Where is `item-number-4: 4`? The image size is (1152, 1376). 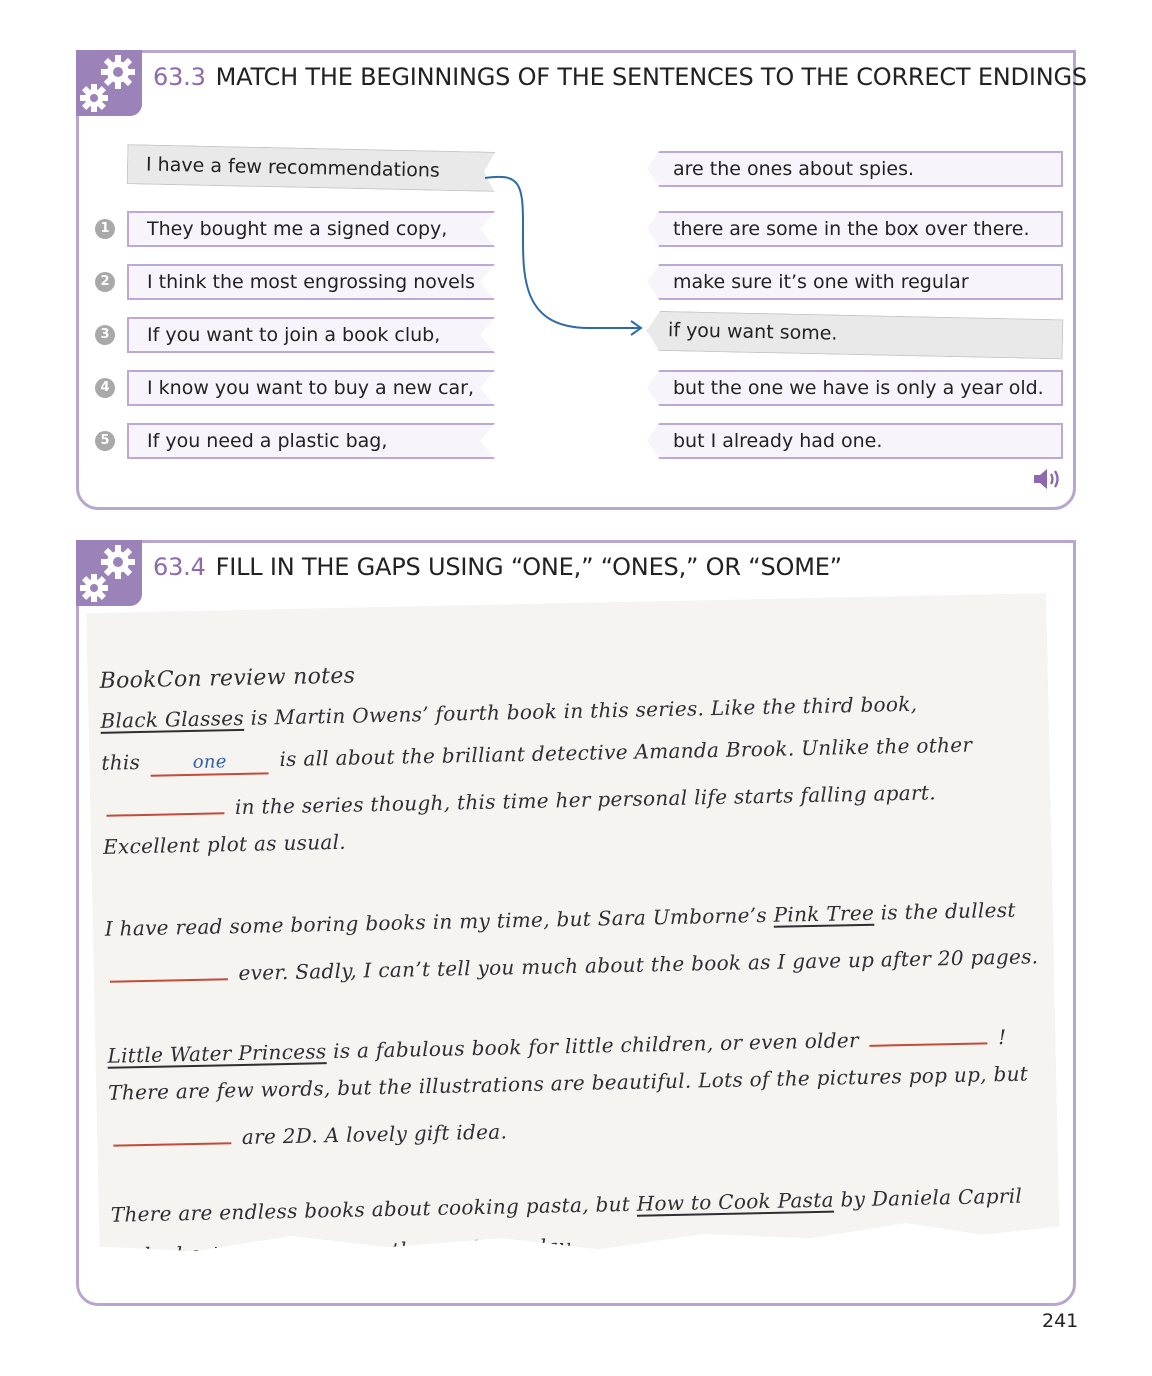 item-number-4: 4 is located at coordinates (105, 388).